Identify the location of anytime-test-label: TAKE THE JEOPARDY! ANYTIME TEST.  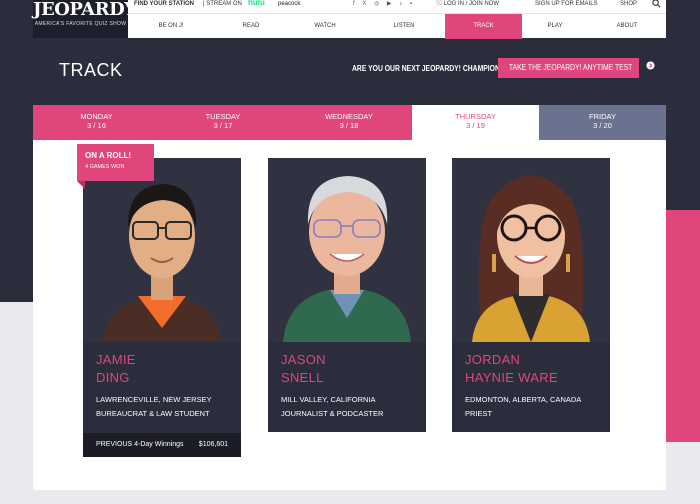
(570, 68).